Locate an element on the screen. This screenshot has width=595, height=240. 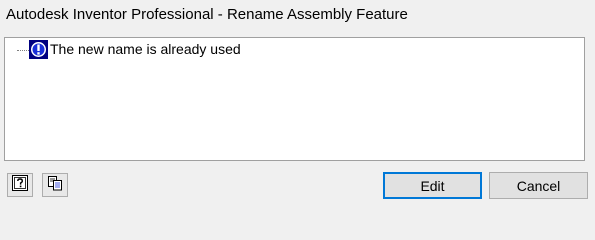
copy-button is located at coordinates (55, 185).